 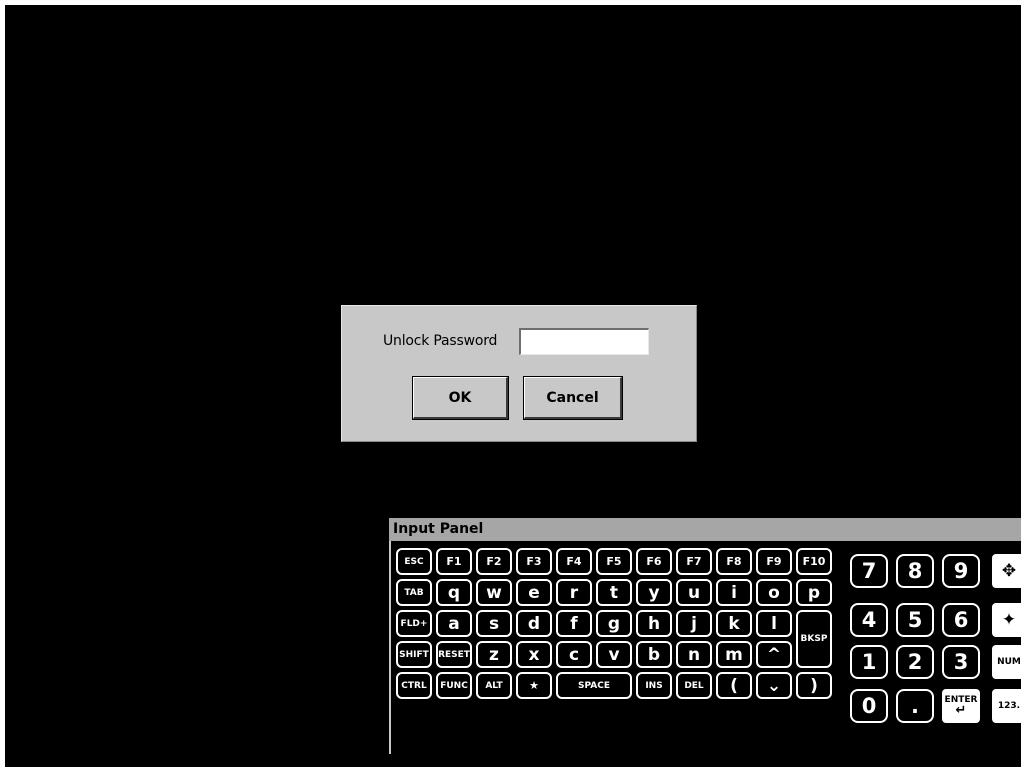 I want to click on key-z: z, so click(x=494, y=654).